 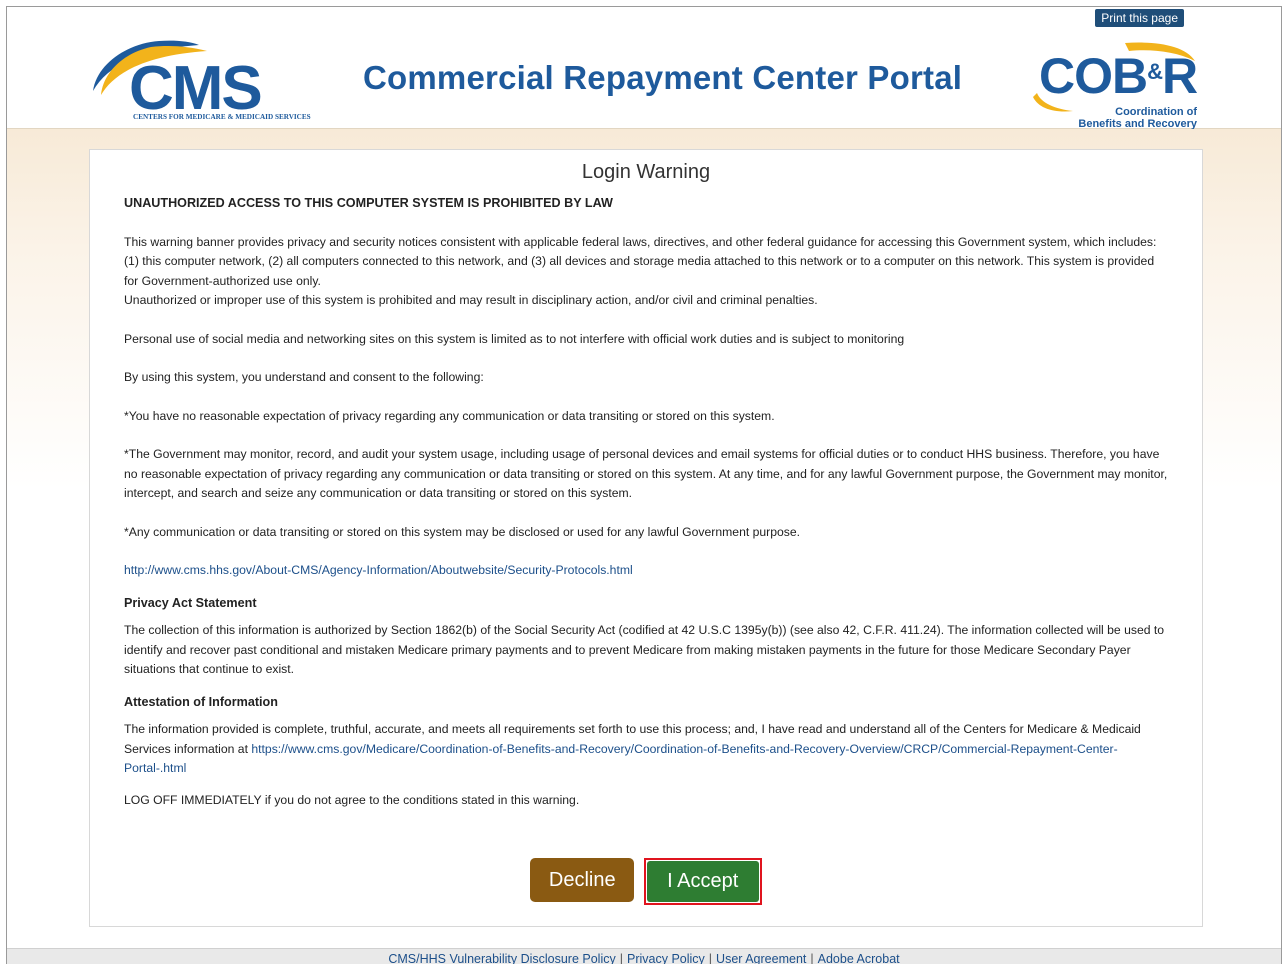 What do you see at coordinates (501, 958) in the screenshot?
I see `footer-link-vulnerability-policy: CMS/HHS Vulnerability Disclosure Policy` at bounding box center [501, 958].